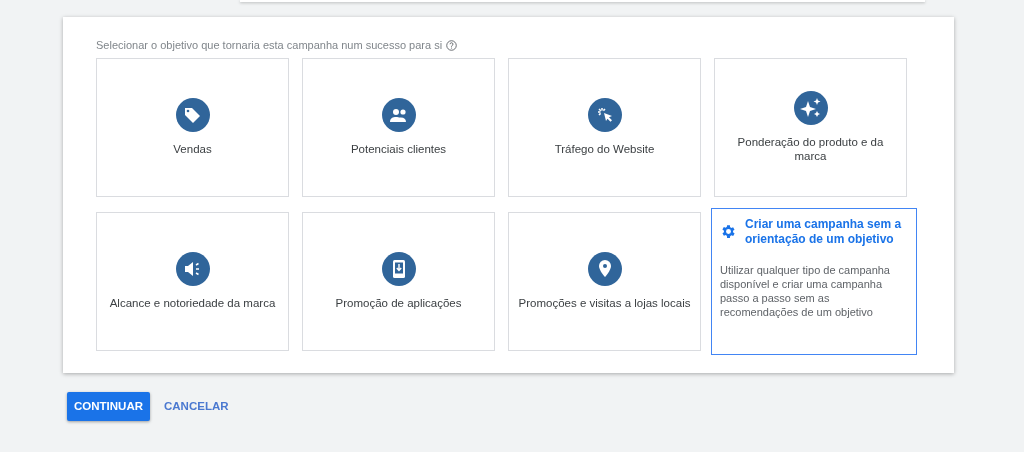 Image resolution: width=1024 pixels, height=452 pixels. Describe the element at coordinates (810, 127) in the screenshot. I see `objective-tile: Ponderação do produto e da marca` at that location.